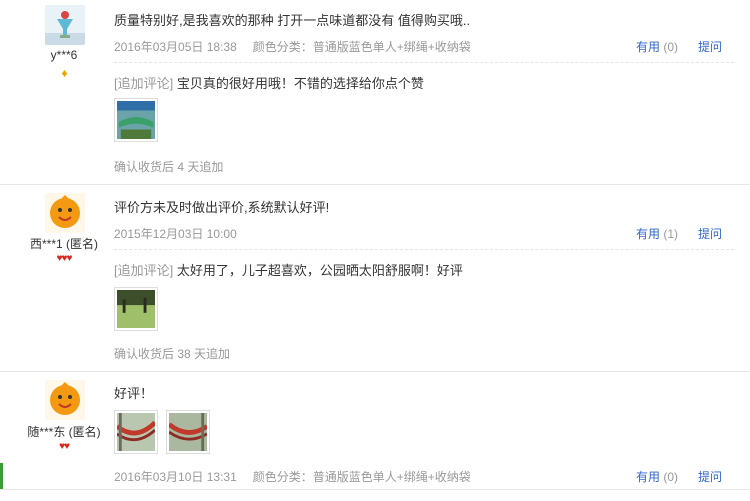 This screenshot has width=750, height=501. I want to click on append-text: 宝贝真的很好用哦！不错的选择给你点个赞, so click(300, 83).